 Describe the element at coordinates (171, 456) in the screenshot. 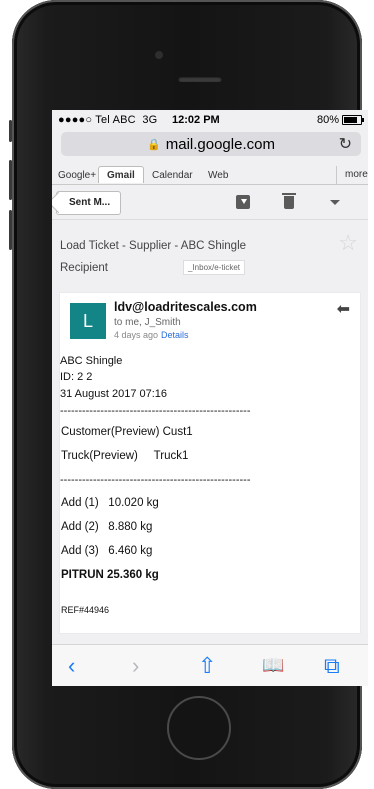

I see `truck-value: Truck1` at that location.